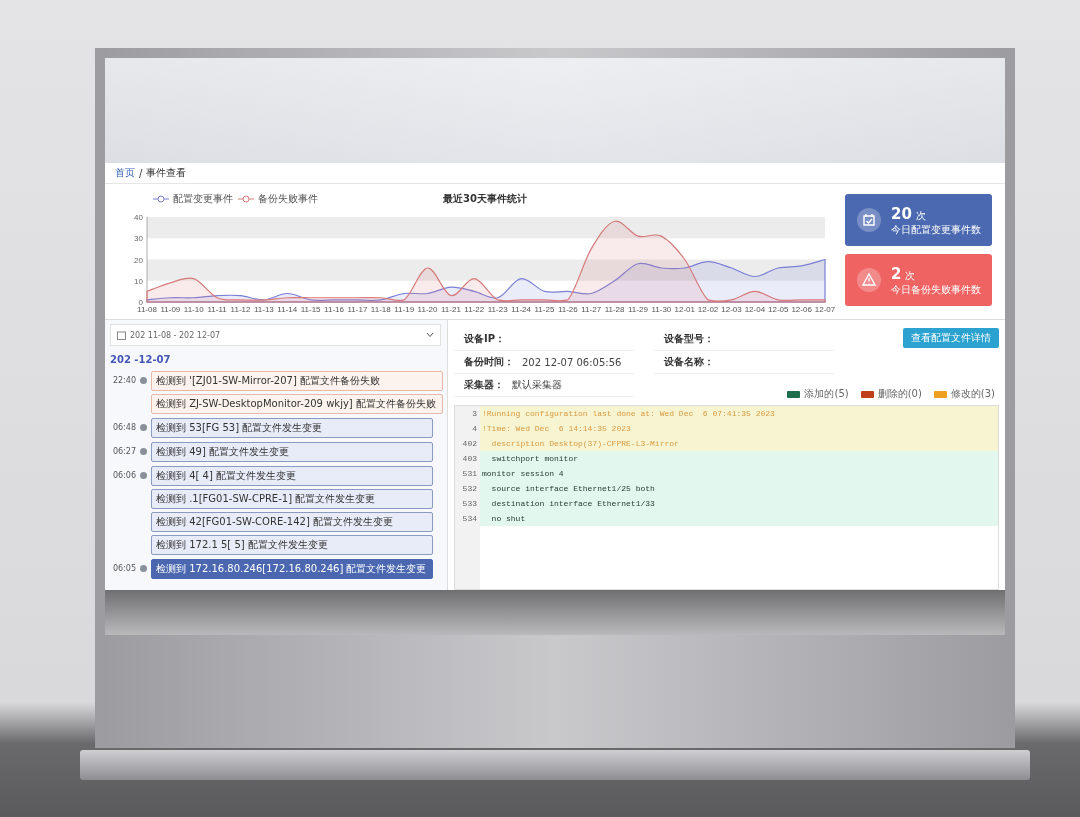 The height and width of the screenshot is (817, 1080). What do you see at coordinates (638, 309) in the screenshot?
I see `axis-tick-label: 11-29` at bounding box center [638, 309].